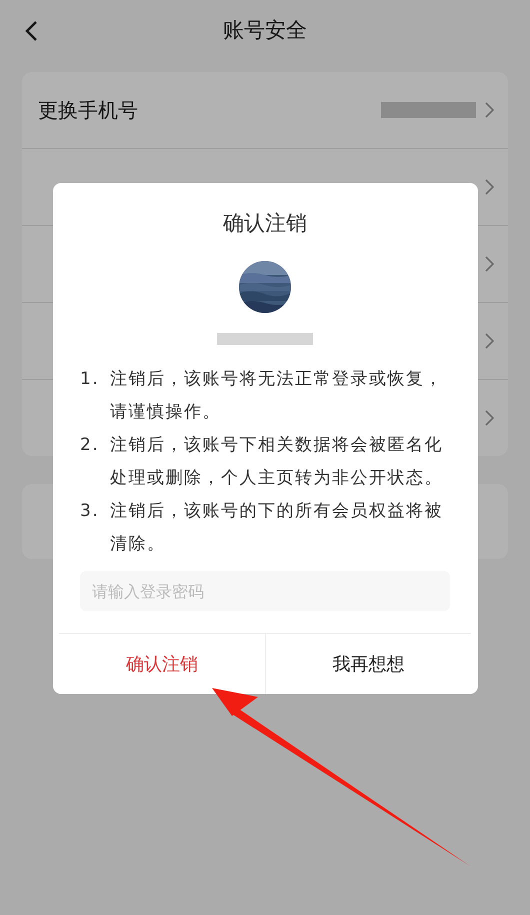 This screenshot has width=530, height=915. Describe the element at coordinates (90, 379) in the screenshot. I see `term-number: 1.` at that location.